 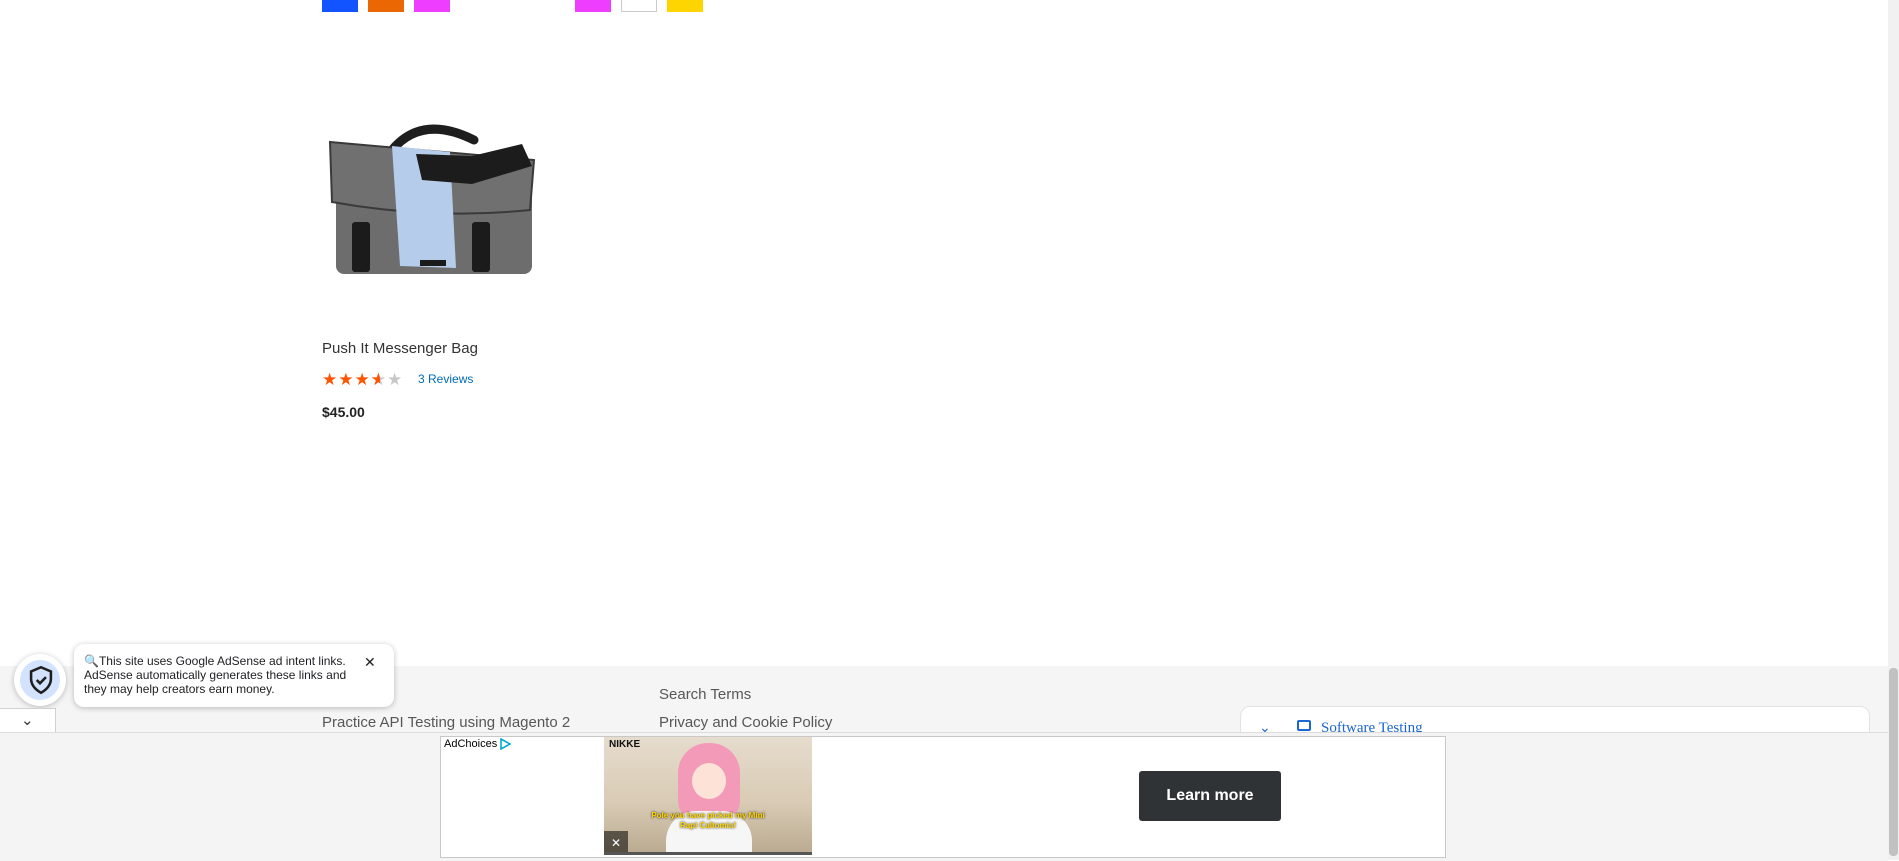 What do you see at coordinates (1304, 725) in the screenshot?
I see `window-icon` at bounding box center [1304, 725].